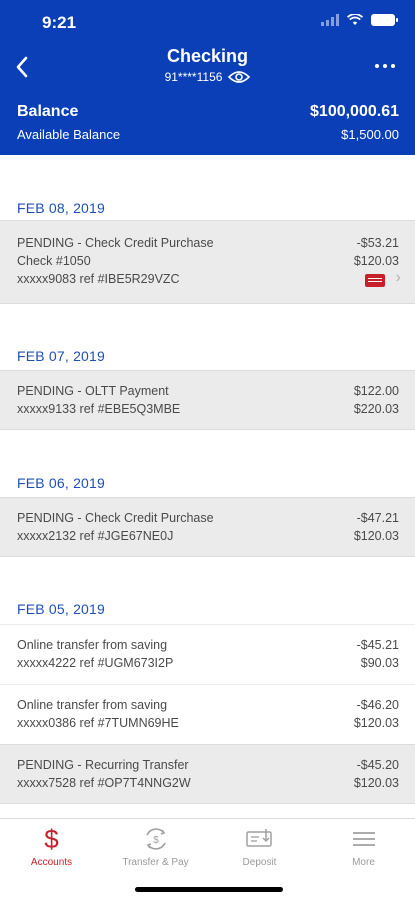 Image resolution: width=415 pixels, height=900 pixels. I want to click on transaction-amount: -$46.20, so click(377, 705).